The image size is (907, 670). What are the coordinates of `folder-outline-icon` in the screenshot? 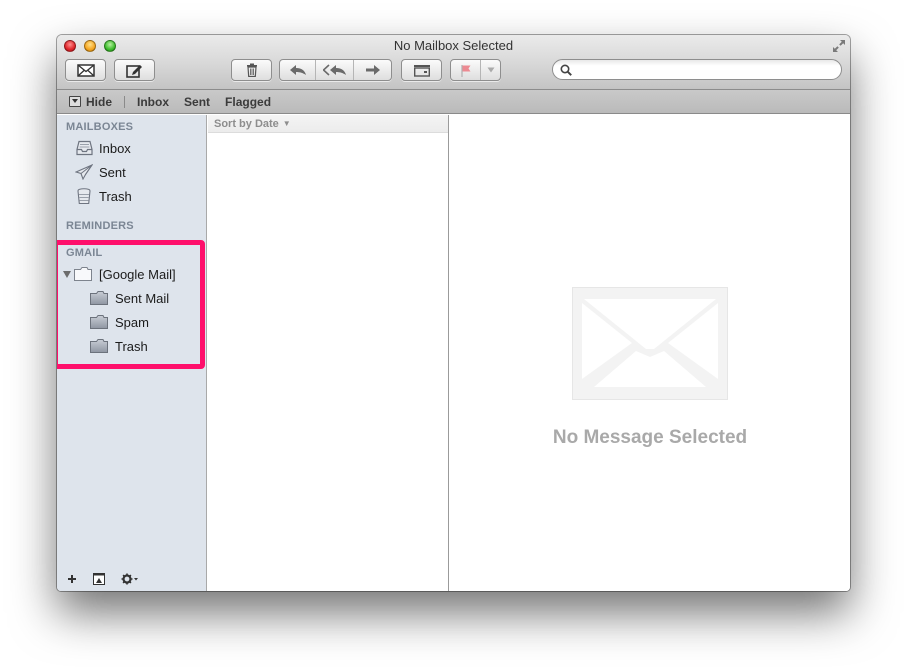 It's located at (83, 274).